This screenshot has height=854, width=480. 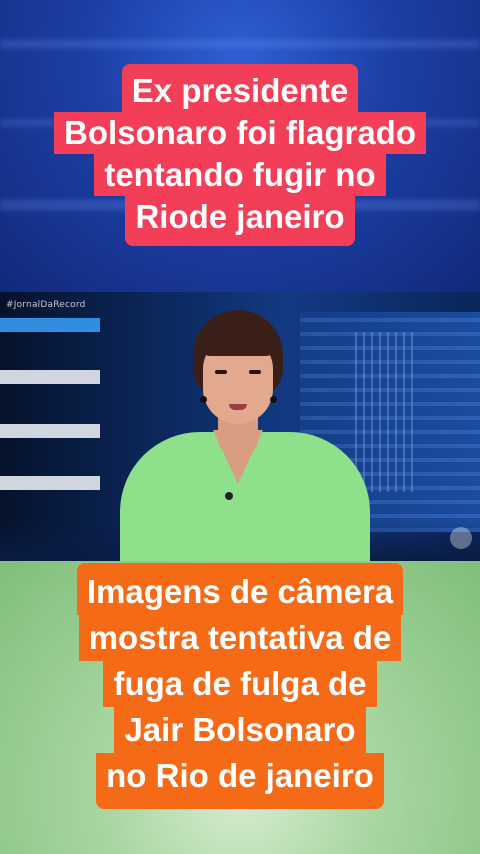 I want to click on caption-top-line: Bolsonaro foi flagrado, so click(x=239, y=133).